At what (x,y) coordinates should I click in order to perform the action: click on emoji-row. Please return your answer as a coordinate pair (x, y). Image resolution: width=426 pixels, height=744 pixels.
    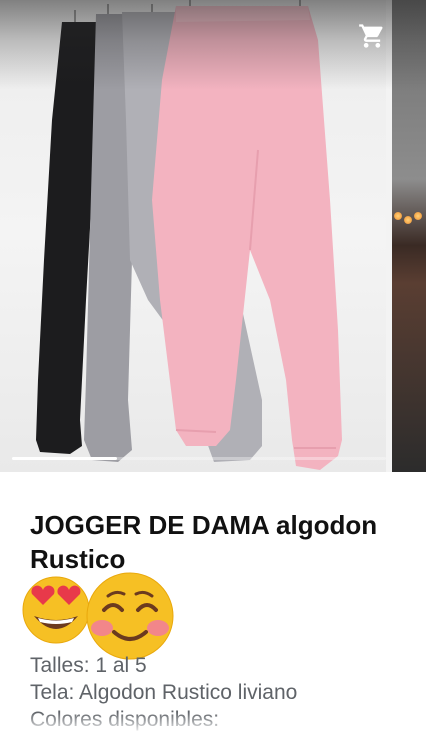
    Looking at the image, I should click on (102, 617).